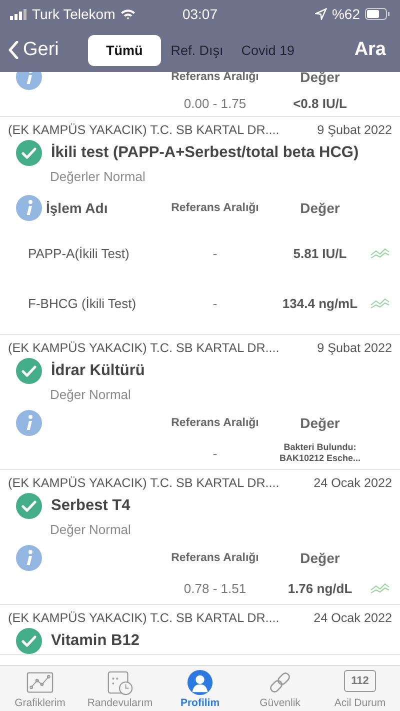  I want to click on chevron-icon, so click(13, 50).